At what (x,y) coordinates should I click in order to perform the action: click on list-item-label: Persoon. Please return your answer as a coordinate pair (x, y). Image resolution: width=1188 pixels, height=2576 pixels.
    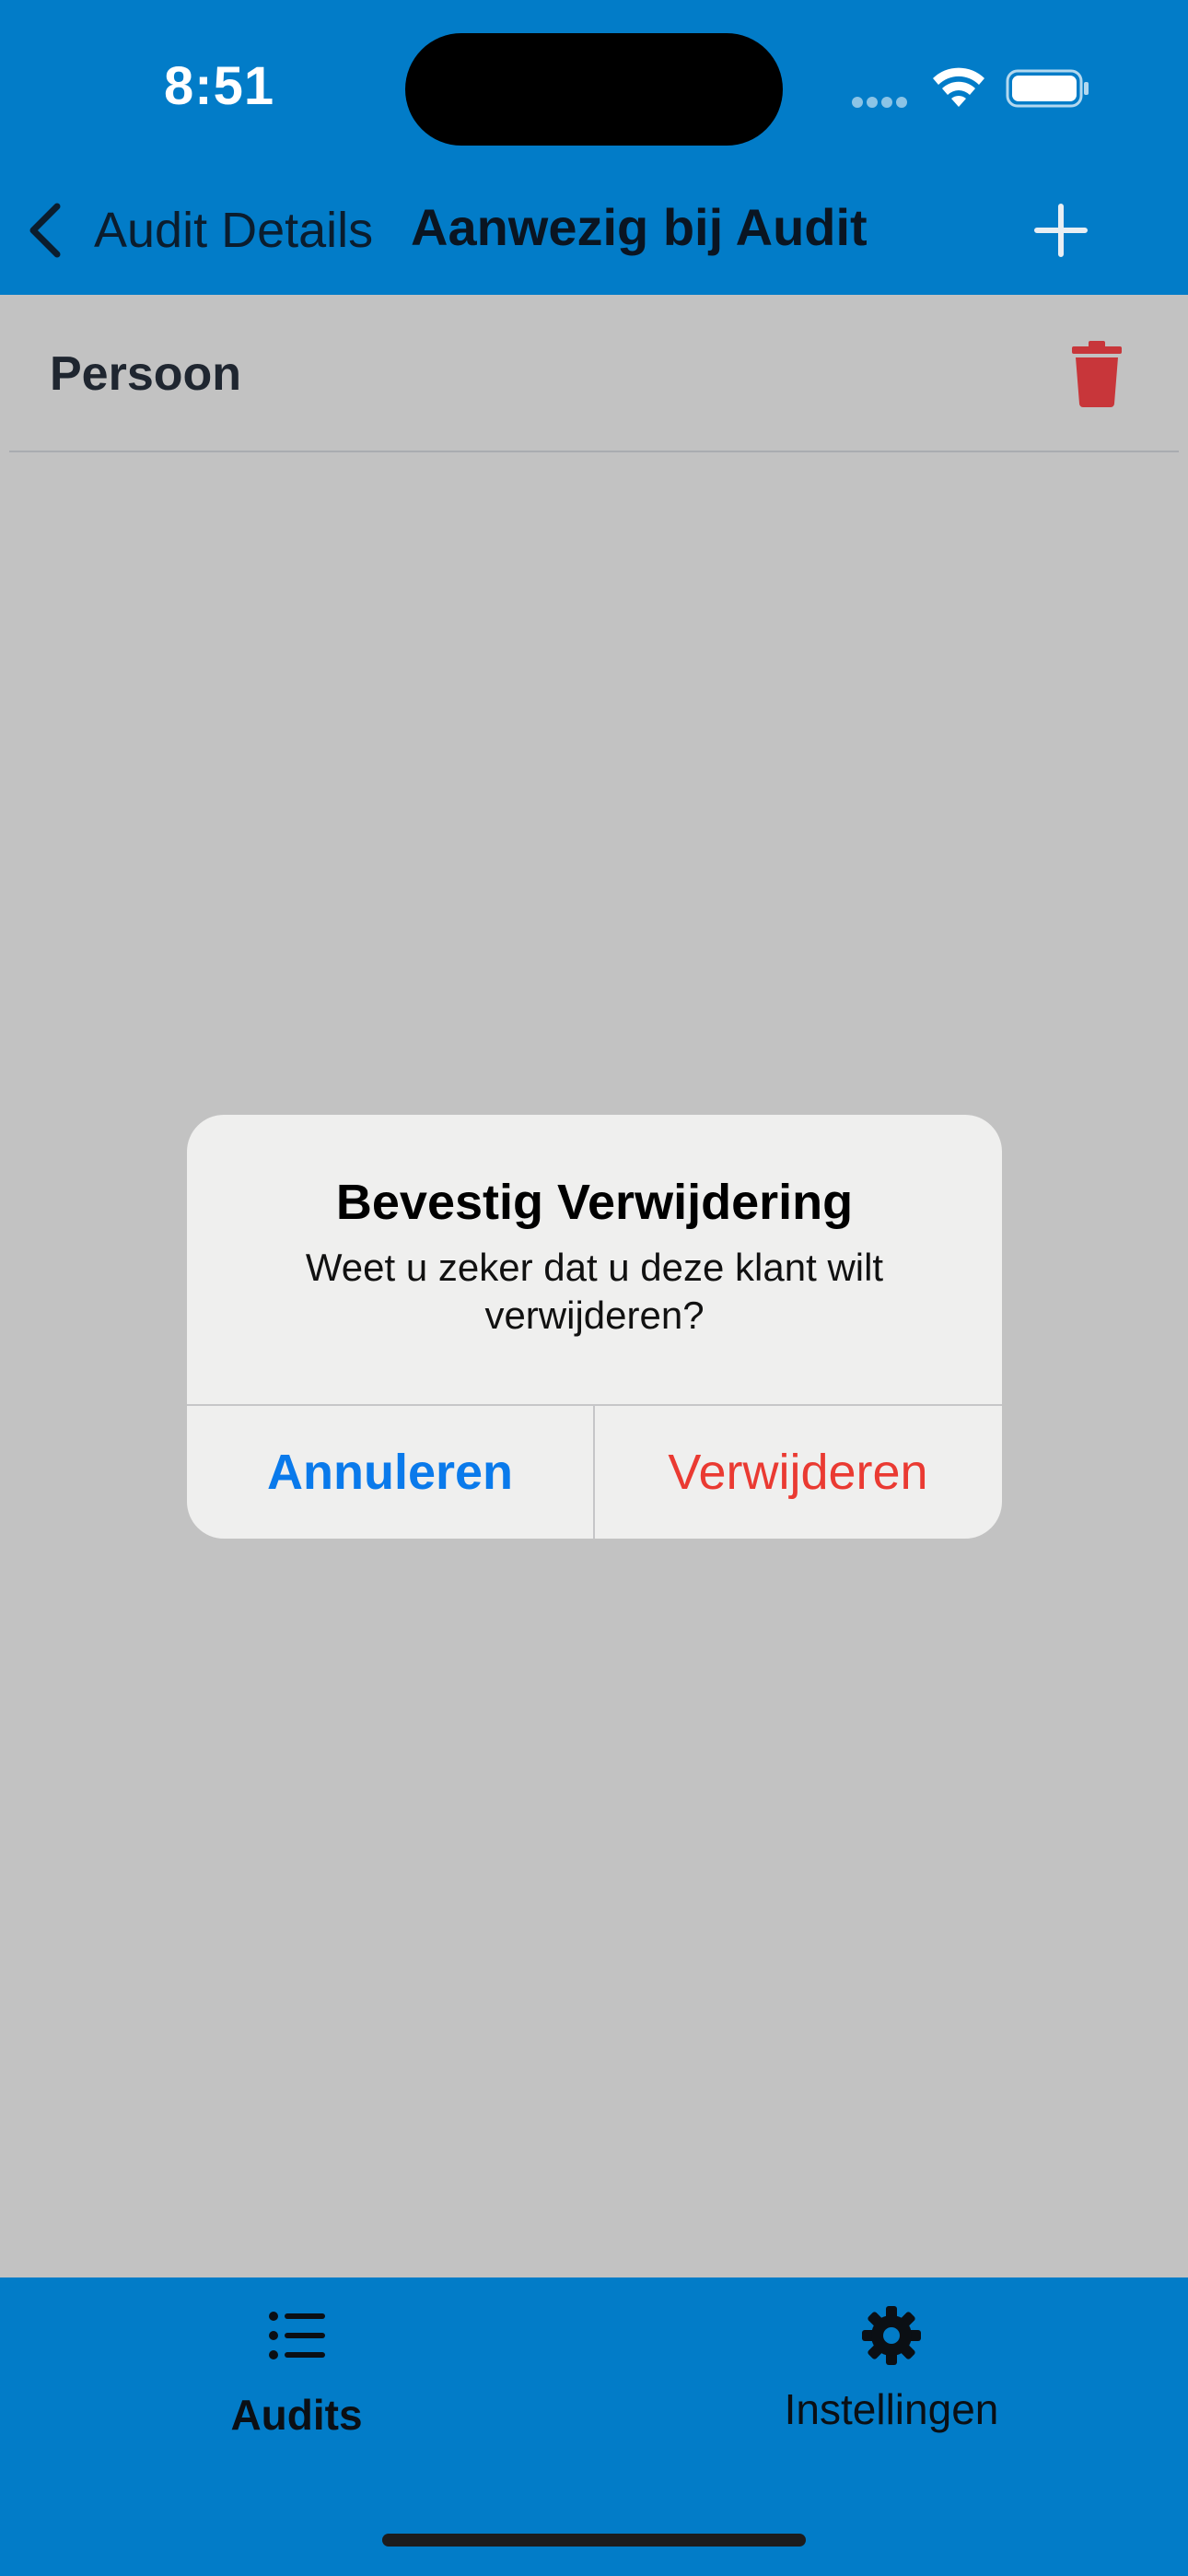
    Looking at the image, I should click on (146, 374).